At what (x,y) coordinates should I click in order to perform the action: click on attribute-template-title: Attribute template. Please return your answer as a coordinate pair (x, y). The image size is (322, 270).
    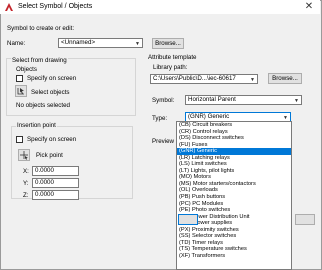
    Looking at the image, I should click on (172, 57).